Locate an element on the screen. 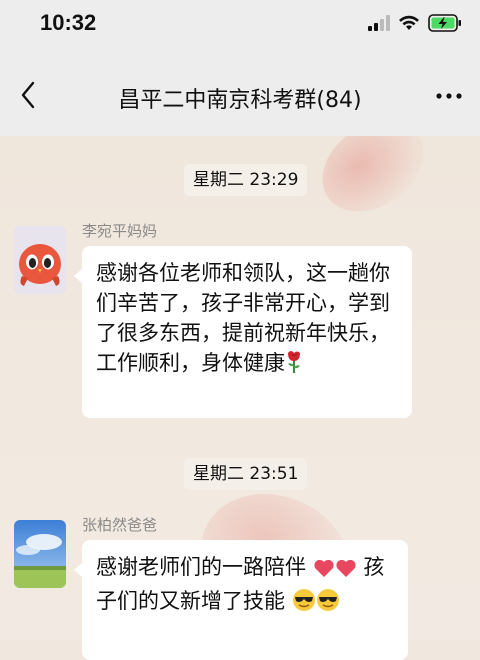  chat-header: 昌平二中南京科考群(84) is located at coordinates (240, 96).